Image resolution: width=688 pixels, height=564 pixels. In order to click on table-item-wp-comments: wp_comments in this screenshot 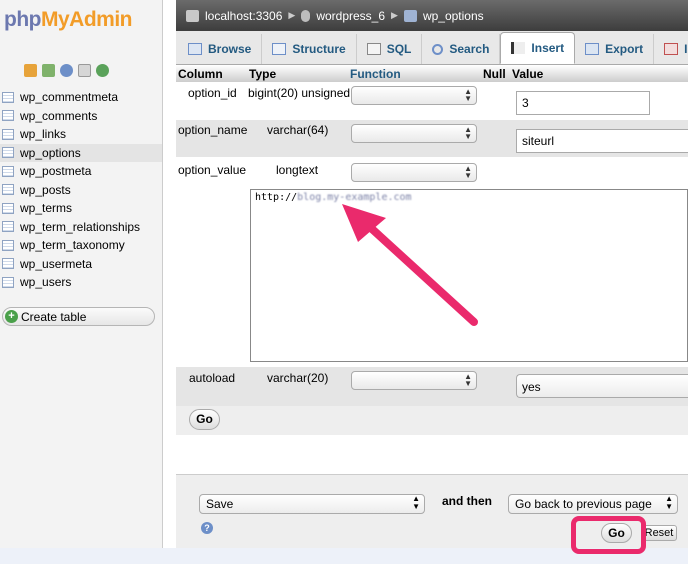, I will do `click(81, 116)`.